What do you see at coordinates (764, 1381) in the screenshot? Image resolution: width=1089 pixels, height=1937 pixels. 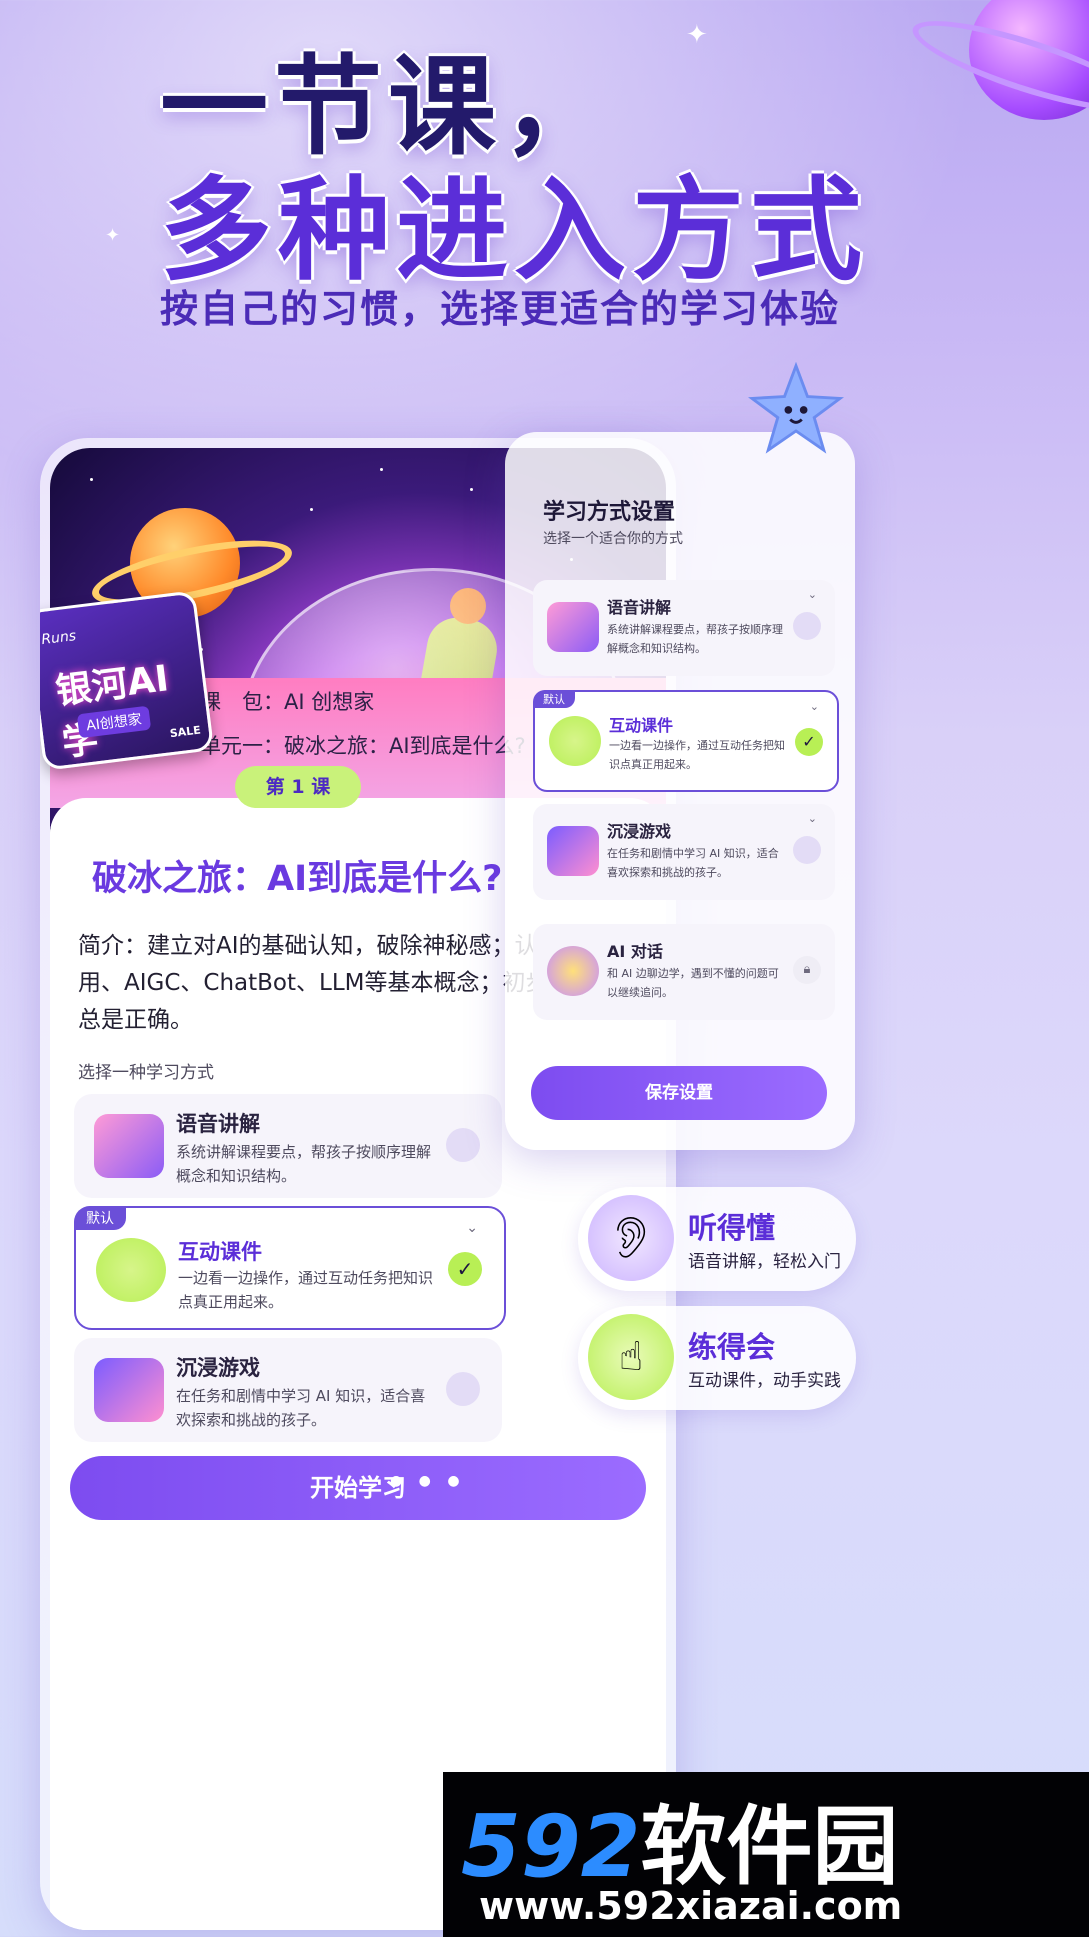 I see `feature-subtitle: 互动课件，动手实践` at bounding box center [764, 1381].